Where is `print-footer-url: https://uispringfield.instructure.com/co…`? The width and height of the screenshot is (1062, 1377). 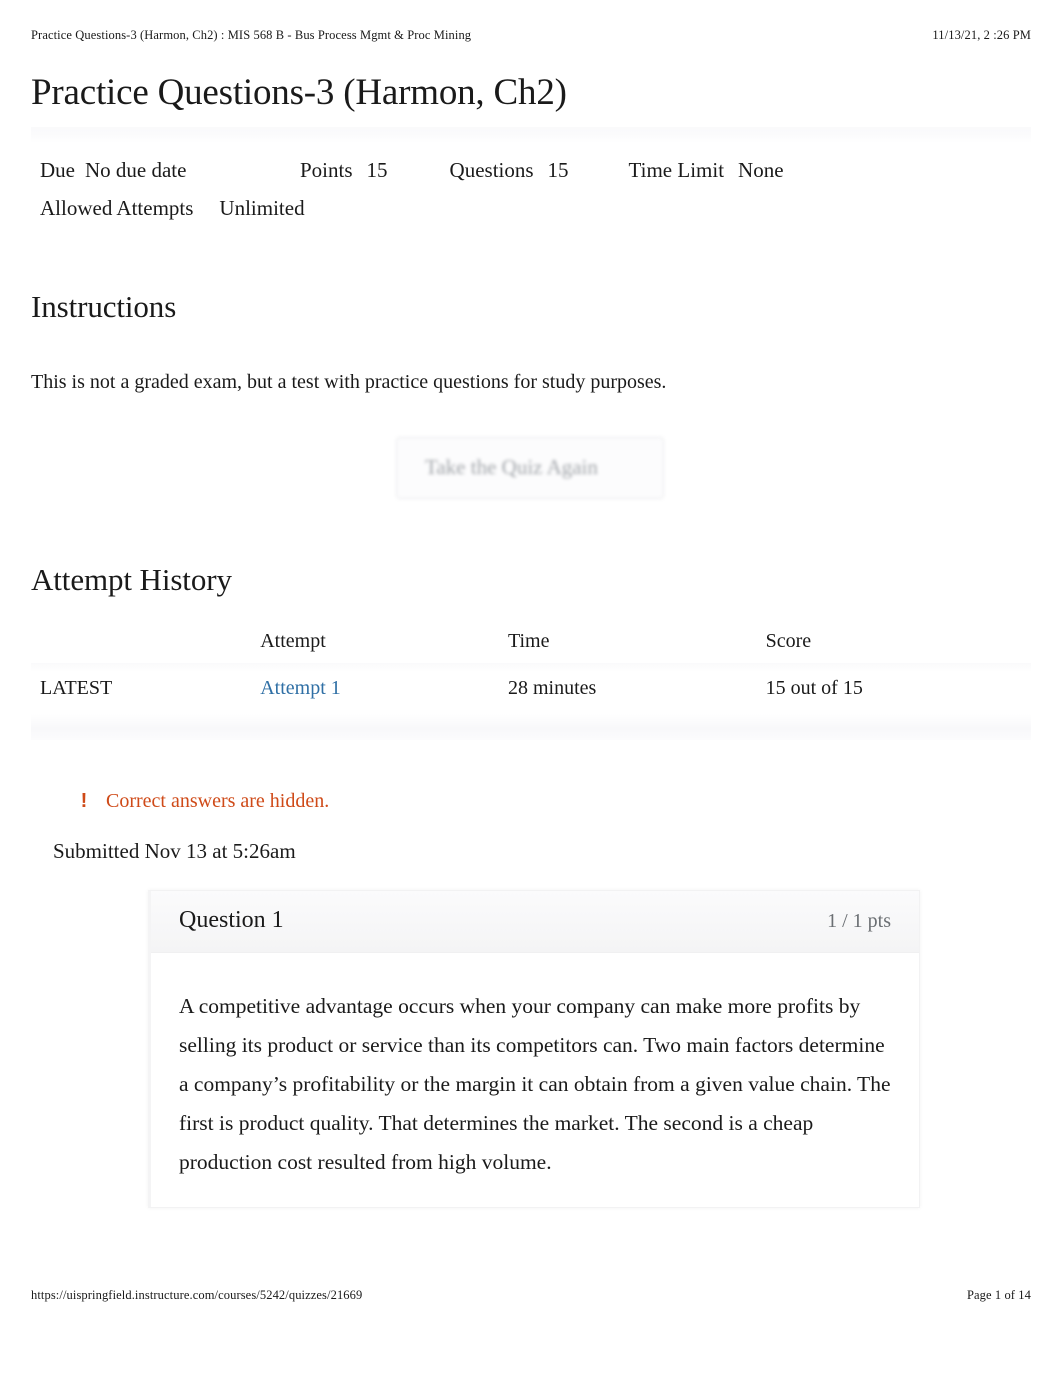 print-footer-url: https://uispringfield.instructure.com/co… is located at coordinates (197, 1295).